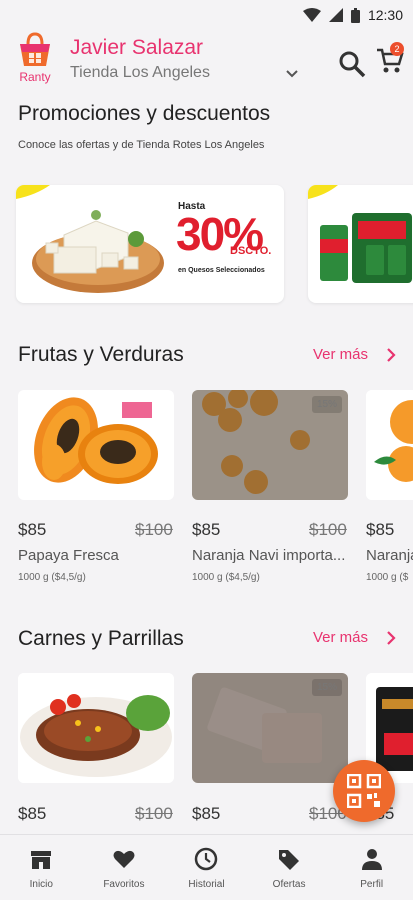  Describe the element at coordinates (206, 16) in the screenshot. I see `status-bar: 12:30` at that location.